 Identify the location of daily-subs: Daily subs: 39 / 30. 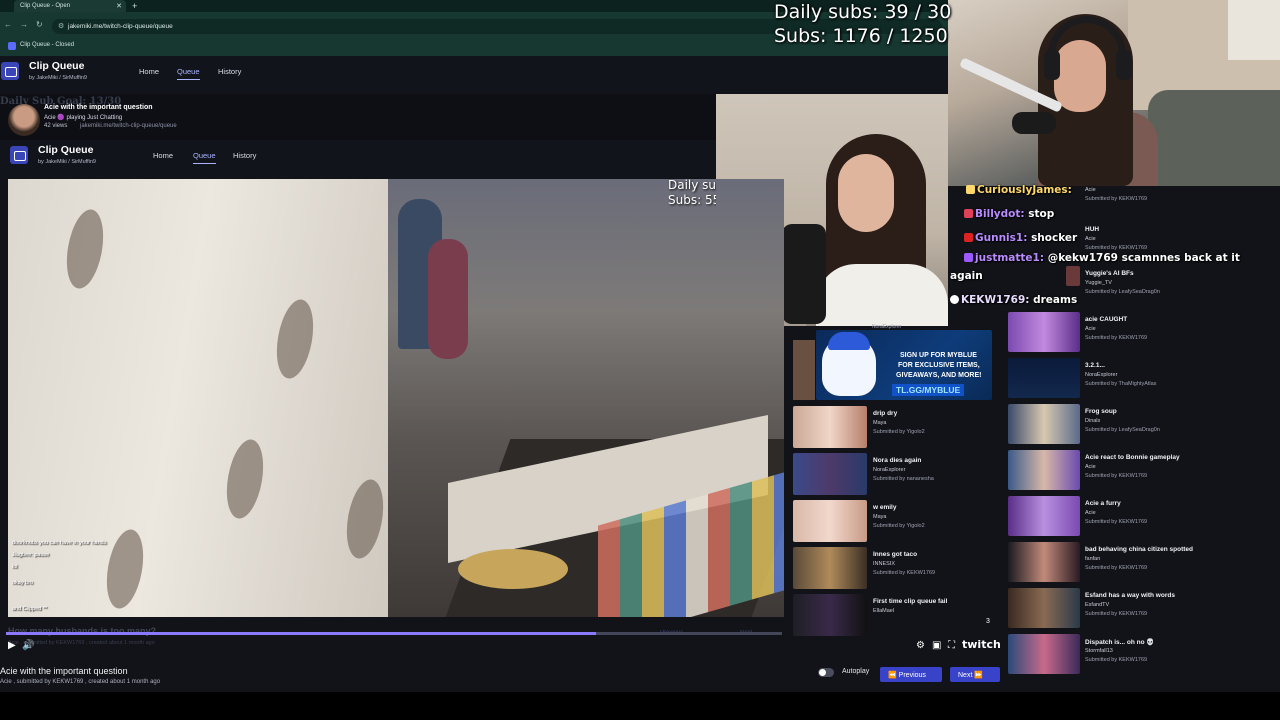
(863, 12).